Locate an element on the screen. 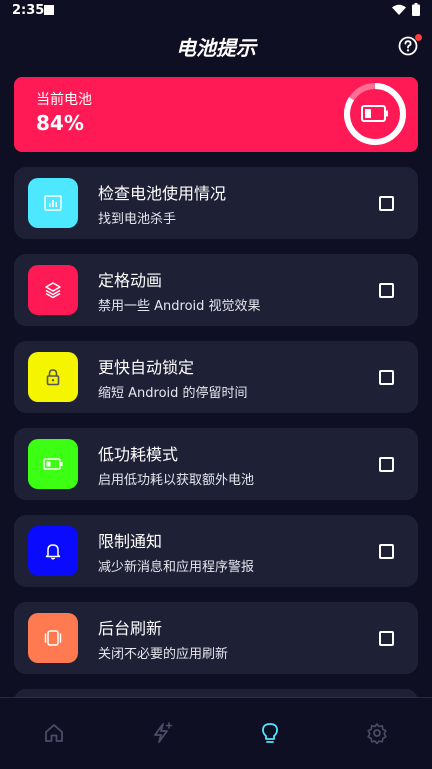 The width and height of the screenshot is (432, 769). task-title: 更快自动锁定 is located at coordinates (146, 367).